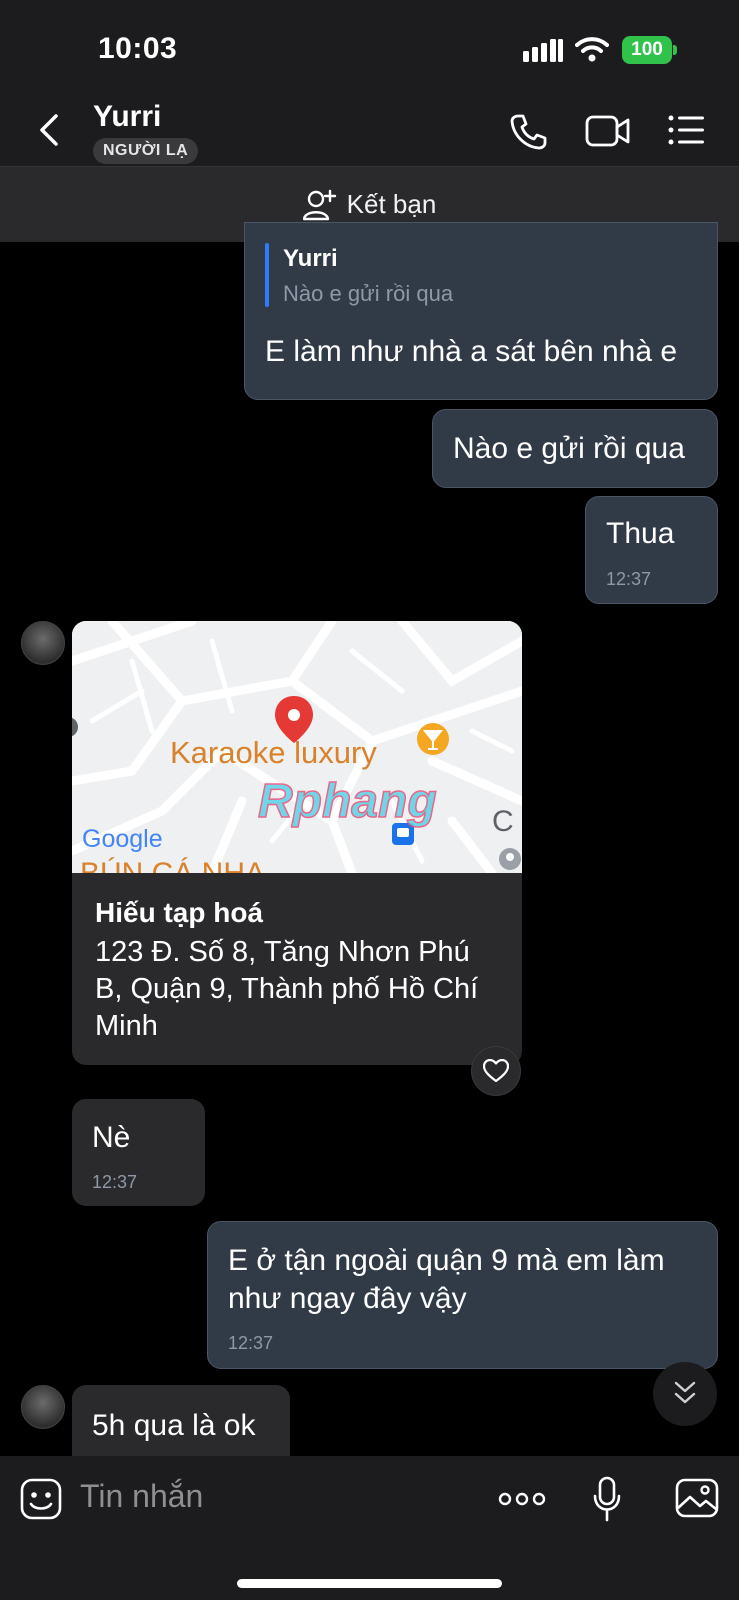 The width and height of the screenshot is (739, 1600). I want to click on video-camera-icon, so click(608, 131).